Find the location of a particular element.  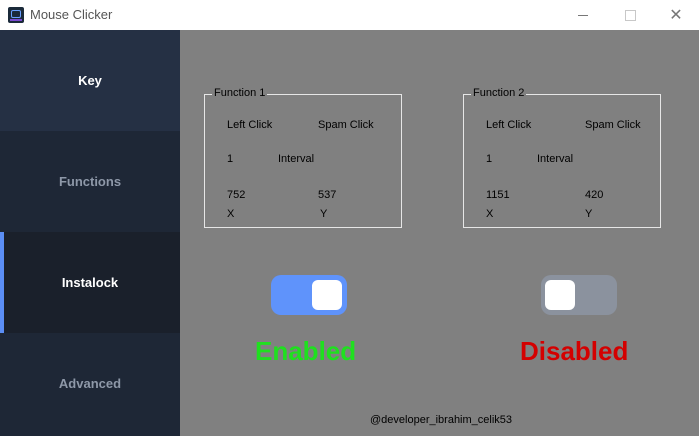

close-icon: ✕ is located at coordinates (676, 15).